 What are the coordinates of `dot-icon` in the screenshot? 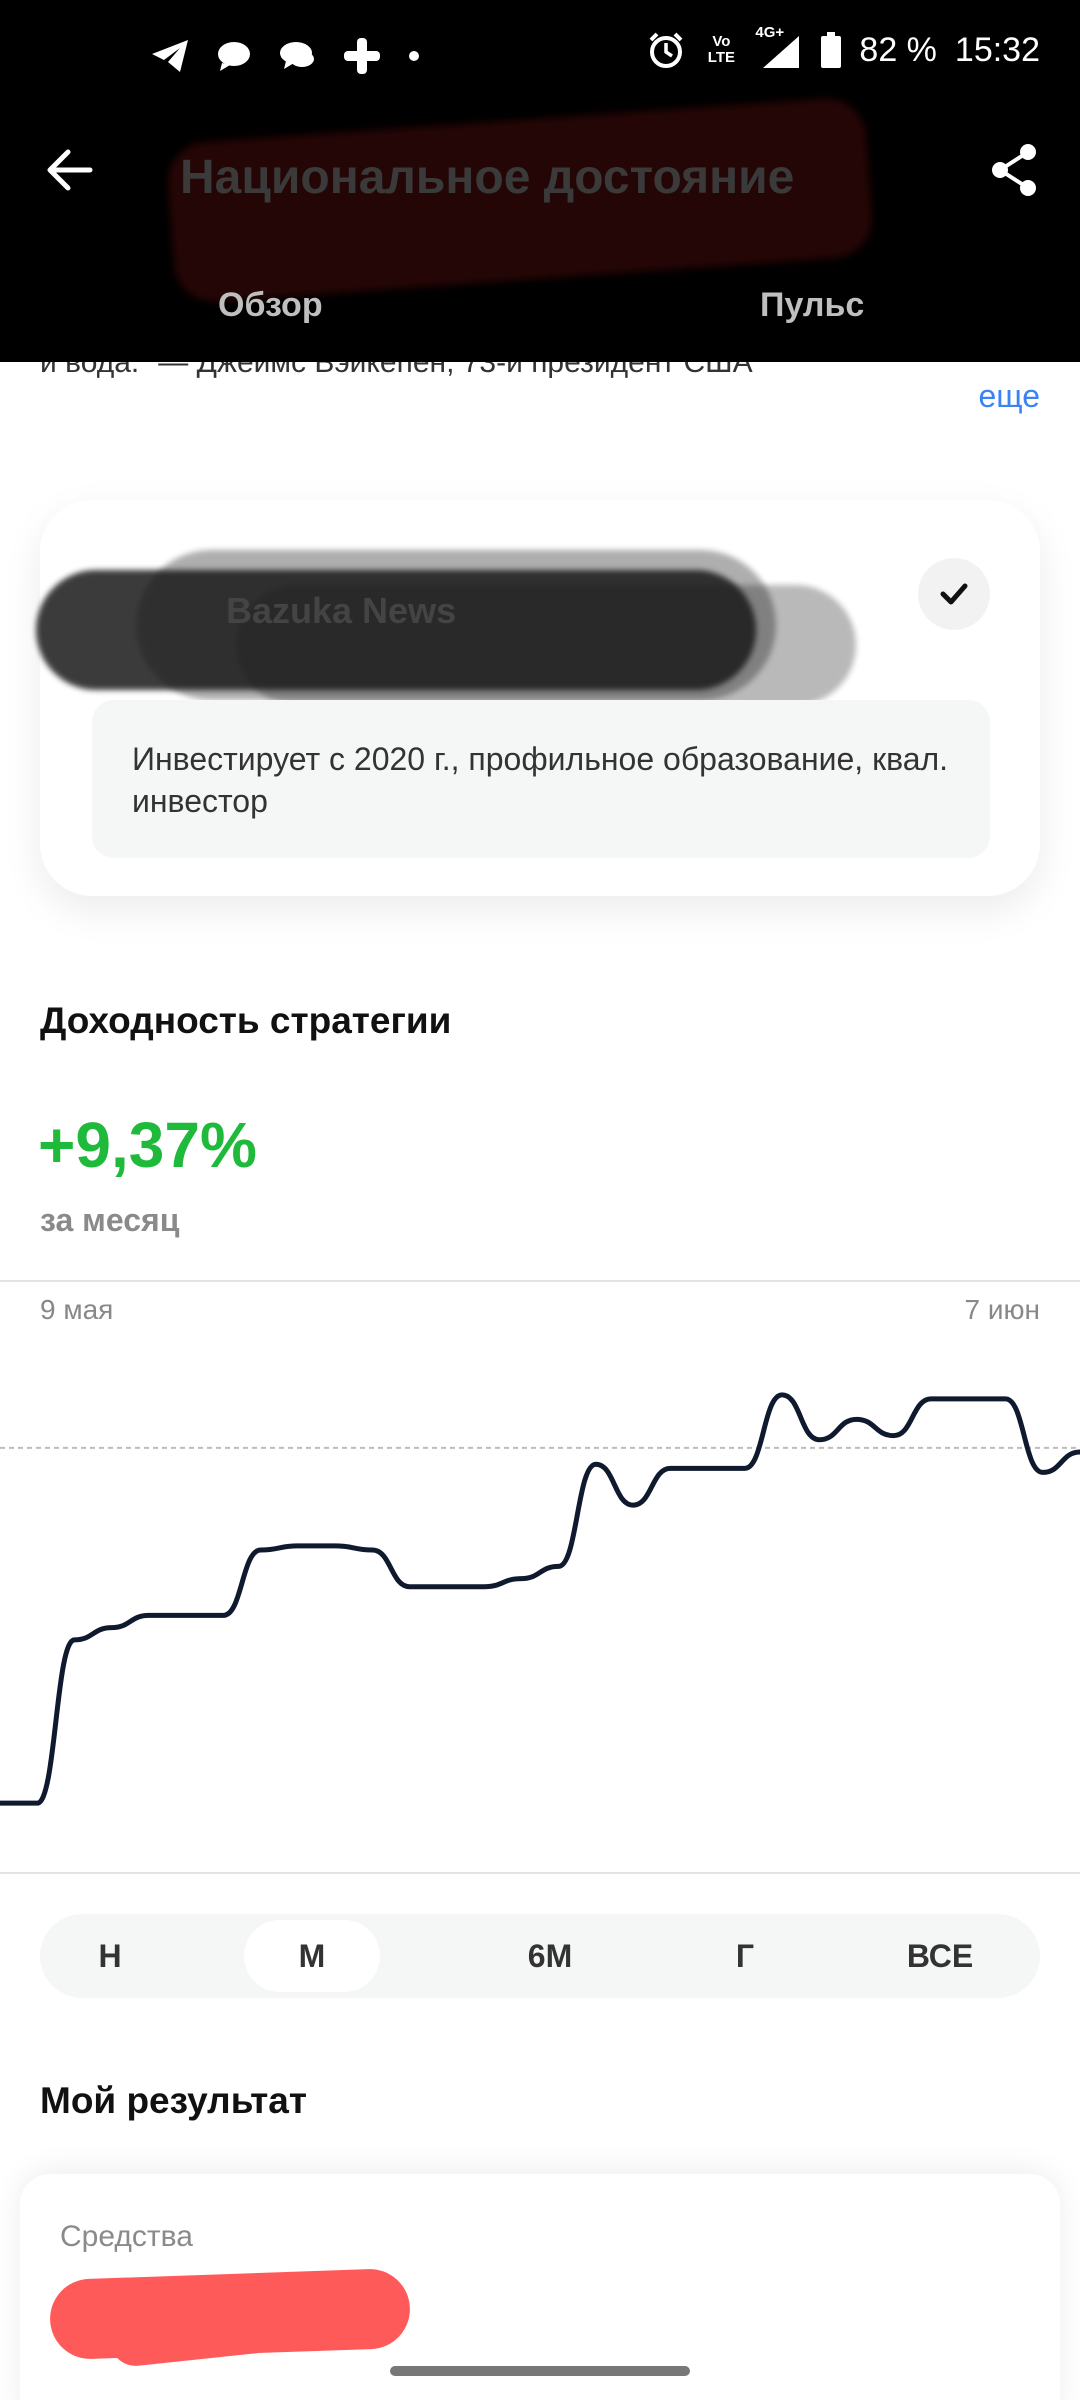 It's located at (414, 56).